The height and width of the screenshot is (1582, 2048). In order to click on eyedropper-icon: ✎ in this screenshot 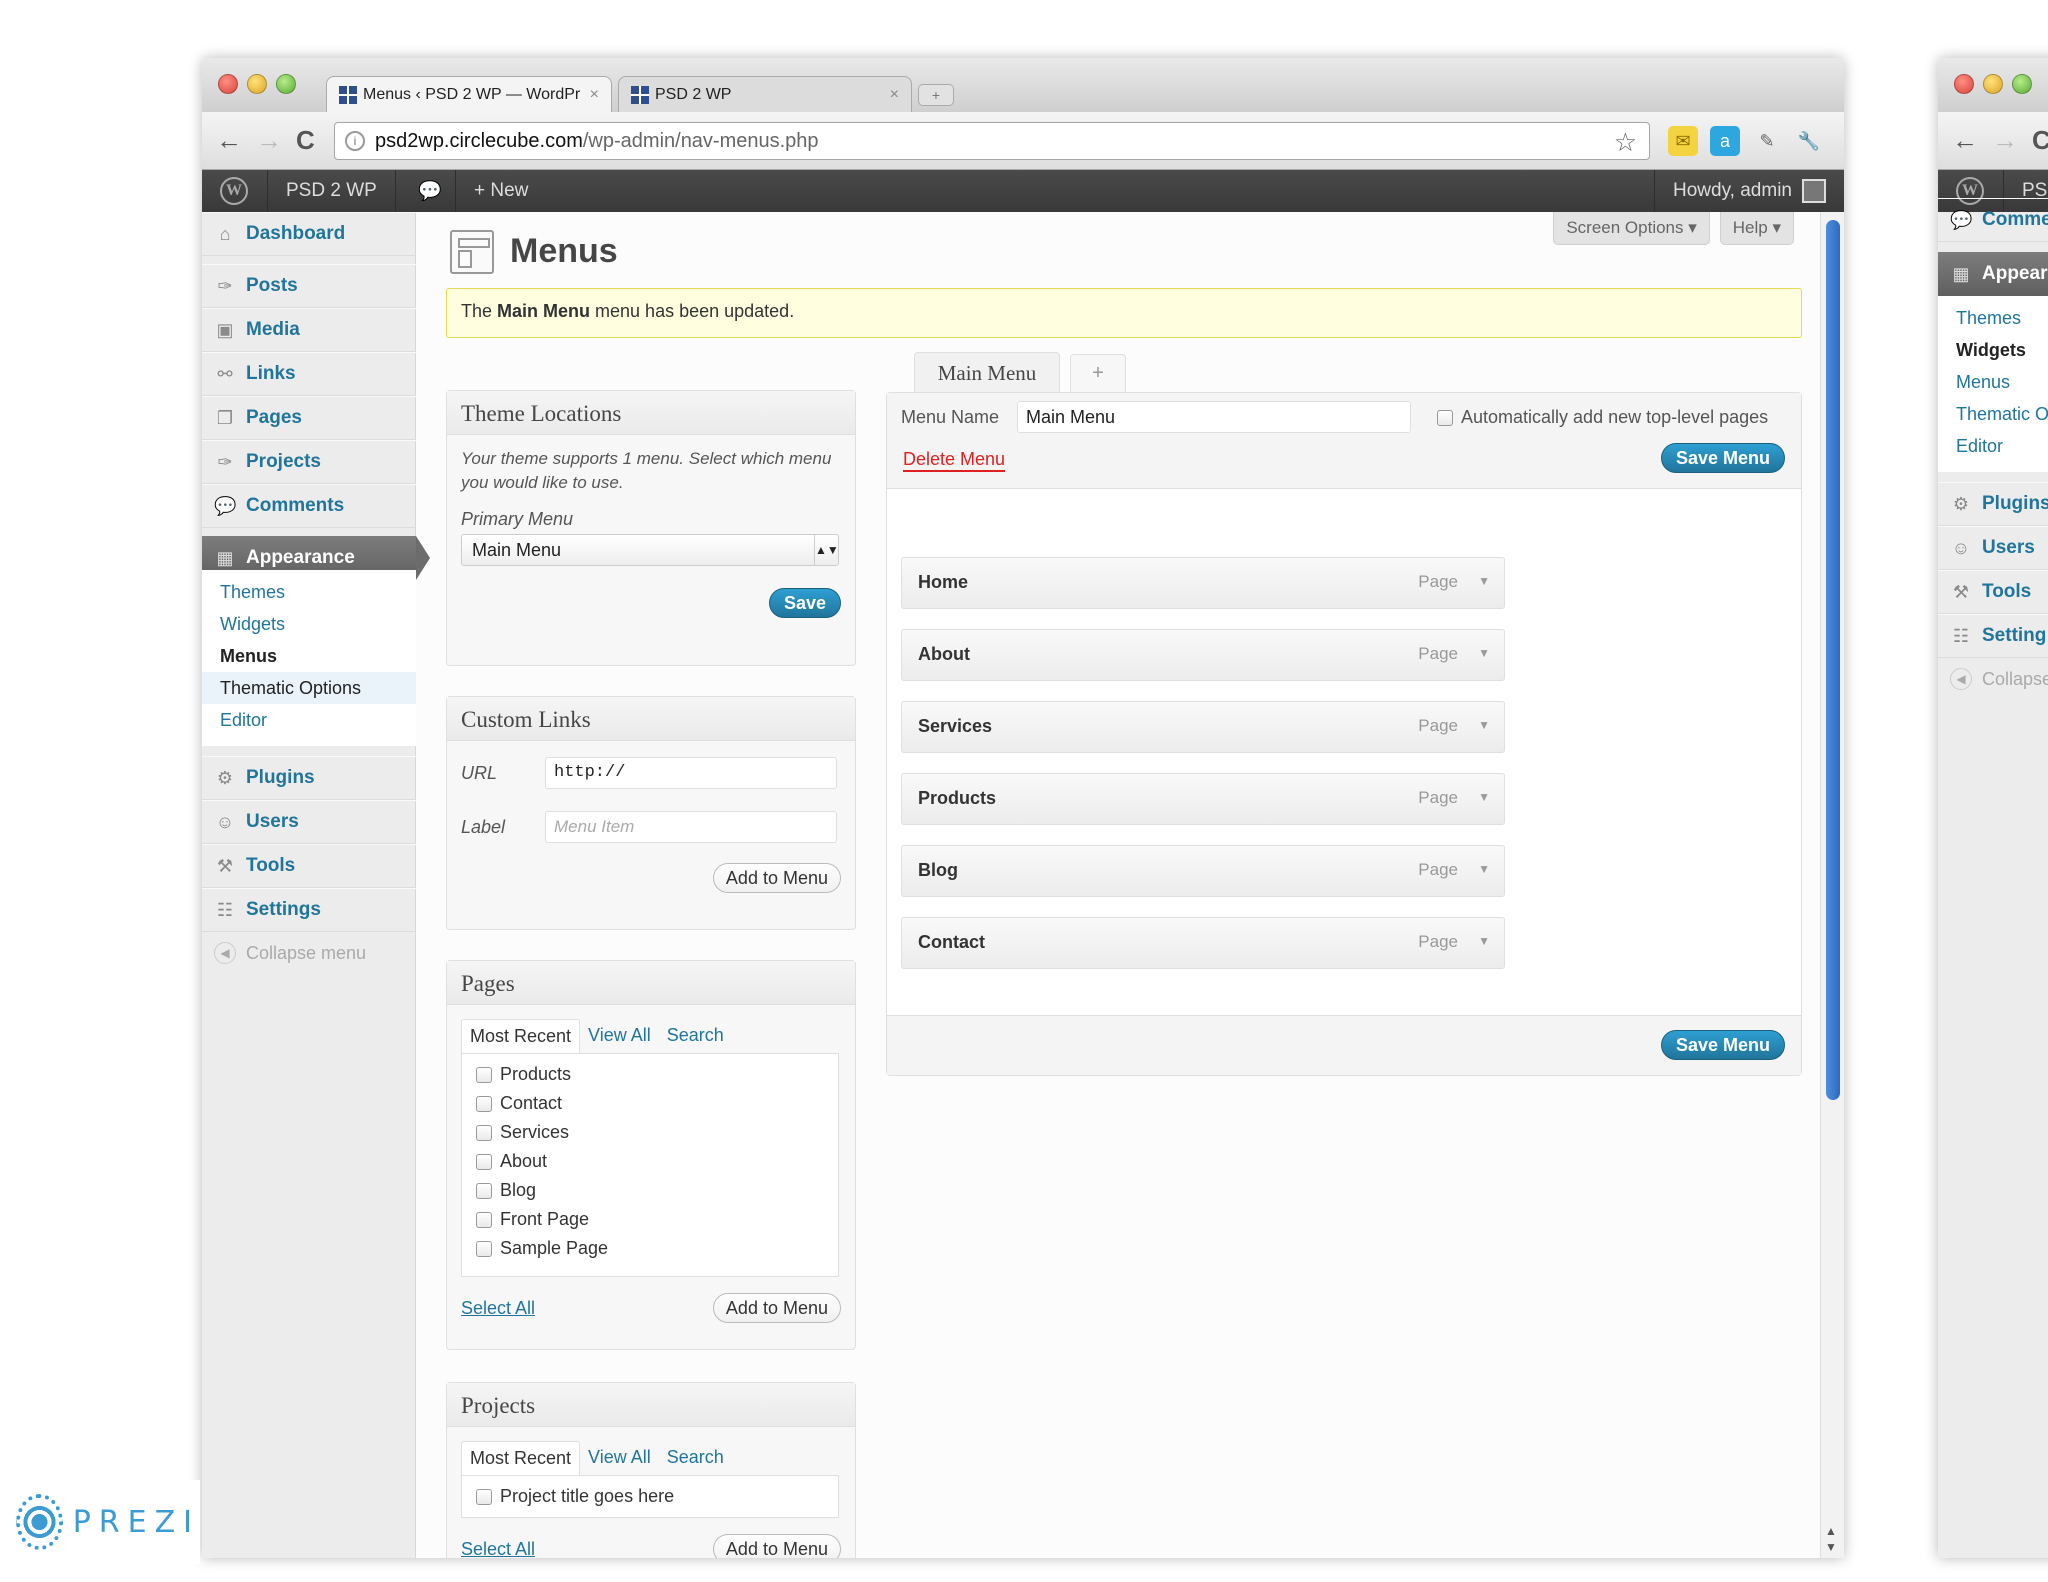, I will do `click(1767, 141)`.